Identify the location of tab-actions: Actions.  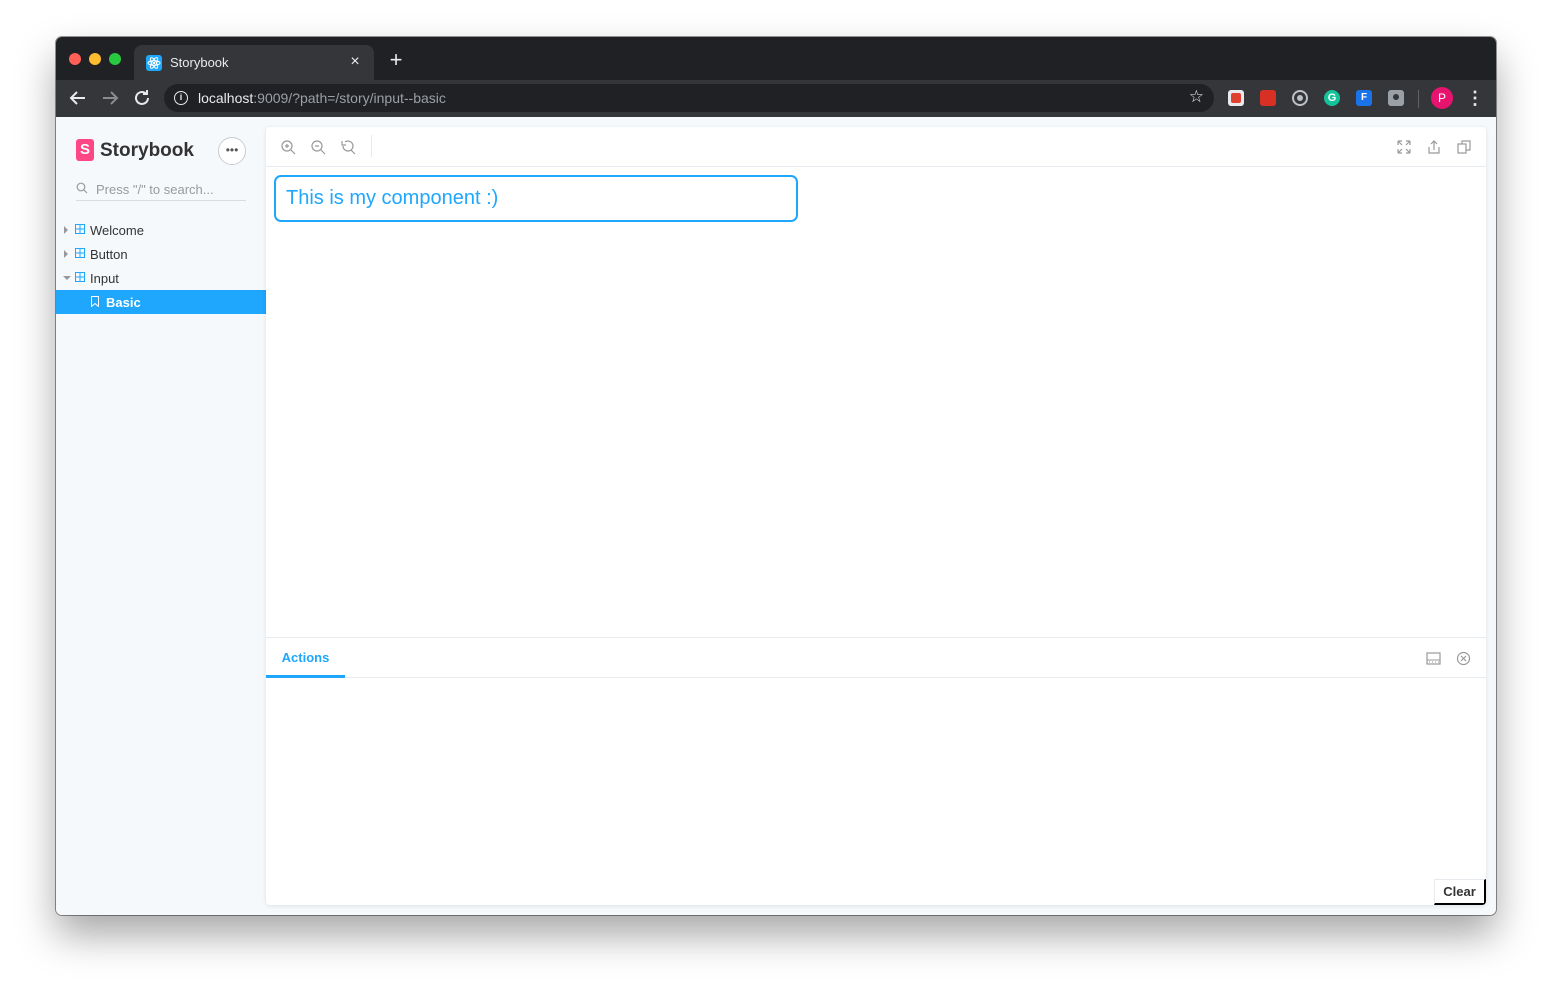
(305, 658).